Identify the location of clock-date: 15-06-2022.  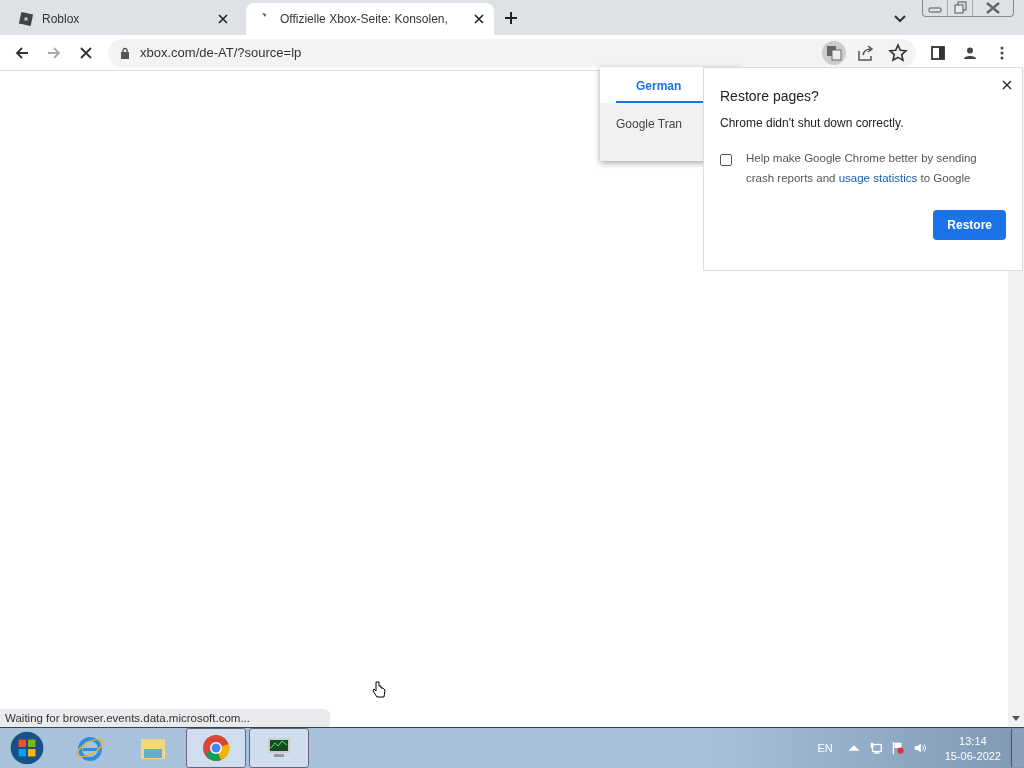
(972, 755).